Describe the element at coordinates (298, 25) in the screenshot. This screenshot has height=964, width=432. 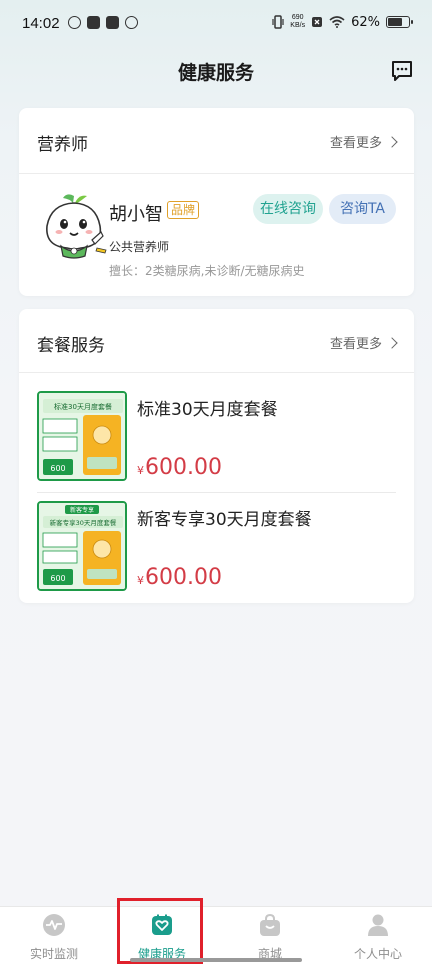
I see `net-speed-unit: KB/s` at that location.